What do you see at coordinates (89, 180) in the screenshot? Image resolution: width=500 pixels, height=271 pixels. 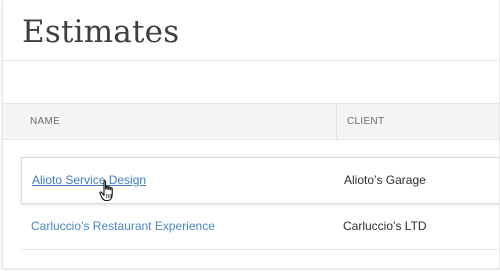 I see `estimate-link: Alioto Service Design` at bounding box center [89, 180].